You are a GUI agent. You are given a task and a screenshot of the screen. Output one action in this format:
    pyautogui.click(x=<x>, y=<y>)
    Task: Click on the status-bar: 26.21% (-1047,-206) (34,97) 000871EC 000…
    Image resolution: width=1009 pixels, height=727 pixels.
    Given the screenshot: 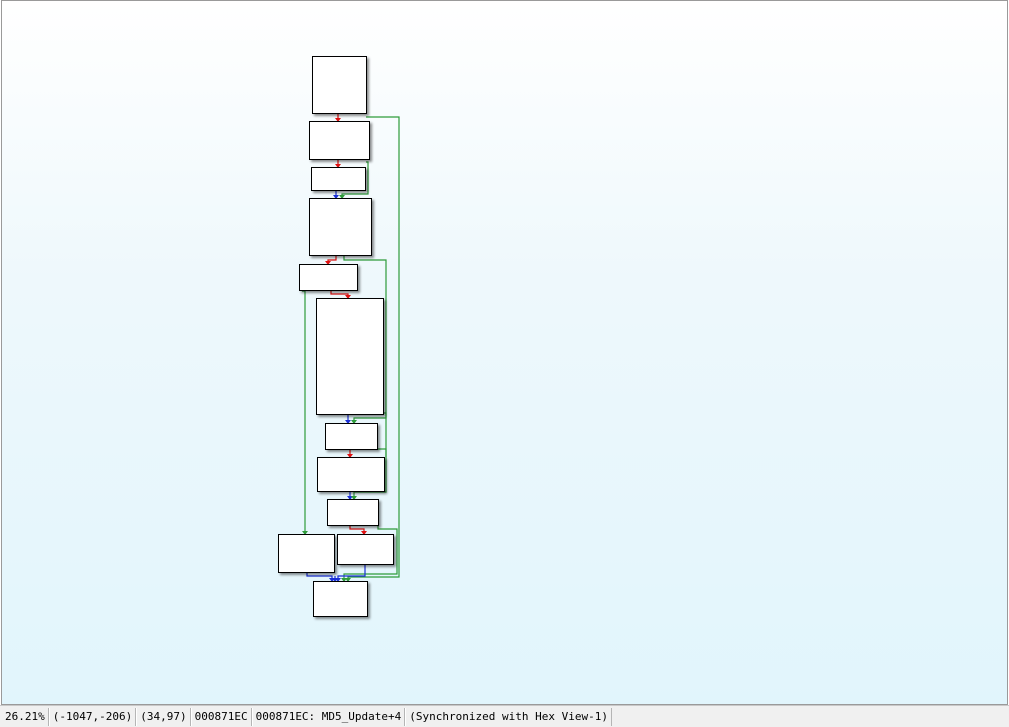 What is the action you would take?
    pyautogui.click(x=504, y=716)
    